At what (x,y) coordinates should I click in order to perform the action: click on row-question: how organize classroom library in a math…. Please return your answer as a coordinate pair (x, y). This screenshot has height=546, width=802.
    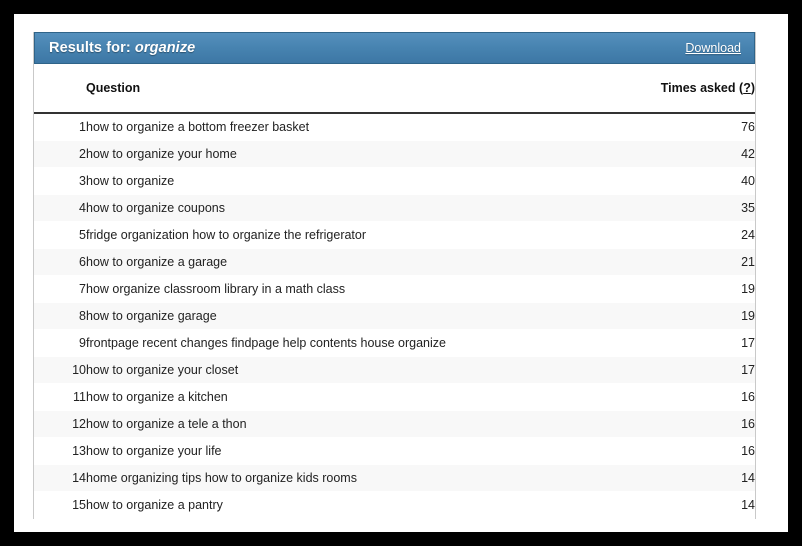
    Looking at the image, I should click on (363, 289).